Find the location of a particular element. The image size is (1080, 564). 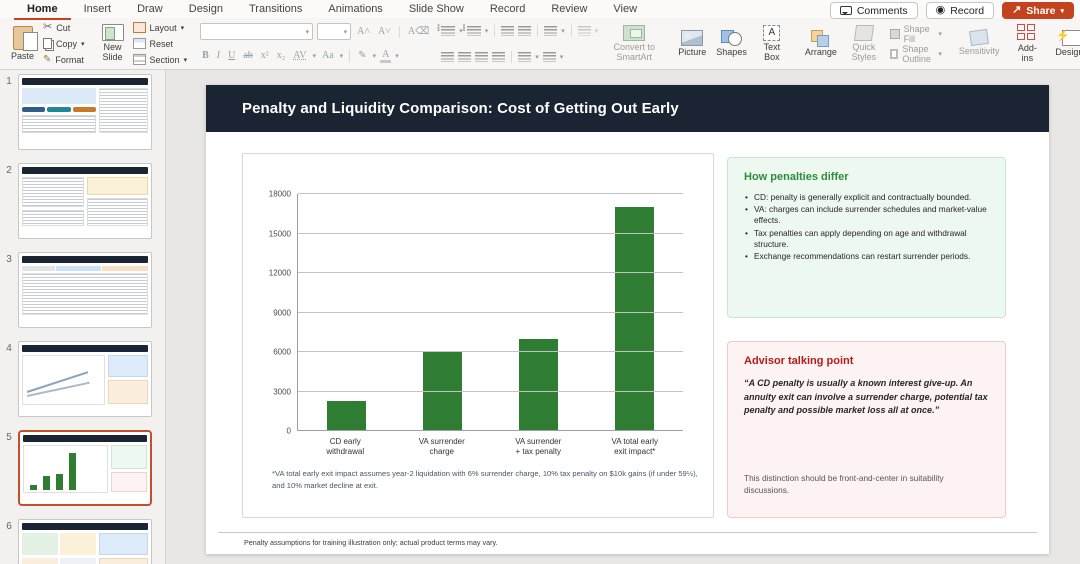

shapes-button: Shapes is located at coordinates (731, 44).